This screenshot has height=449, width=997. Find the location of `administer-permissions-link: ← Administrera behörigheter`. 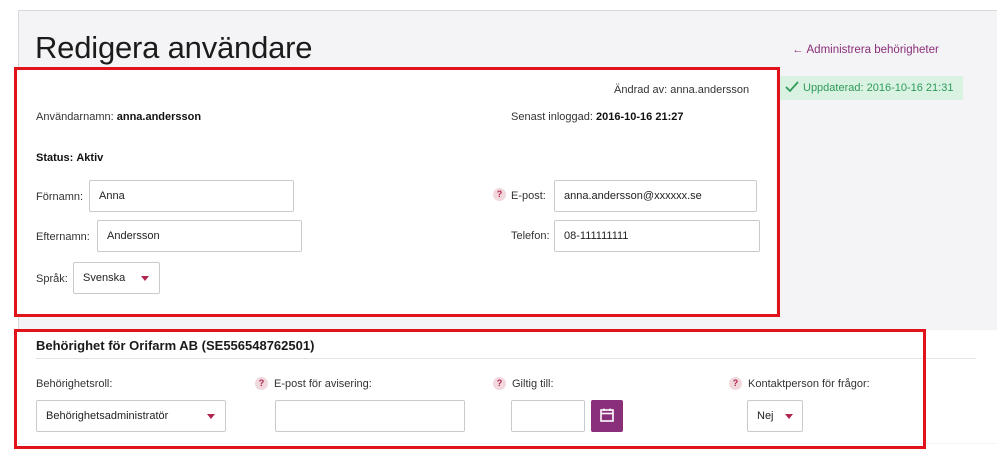

administer-permissions-link: ← Administrera behörigheter is located at coordinates (865, 50).